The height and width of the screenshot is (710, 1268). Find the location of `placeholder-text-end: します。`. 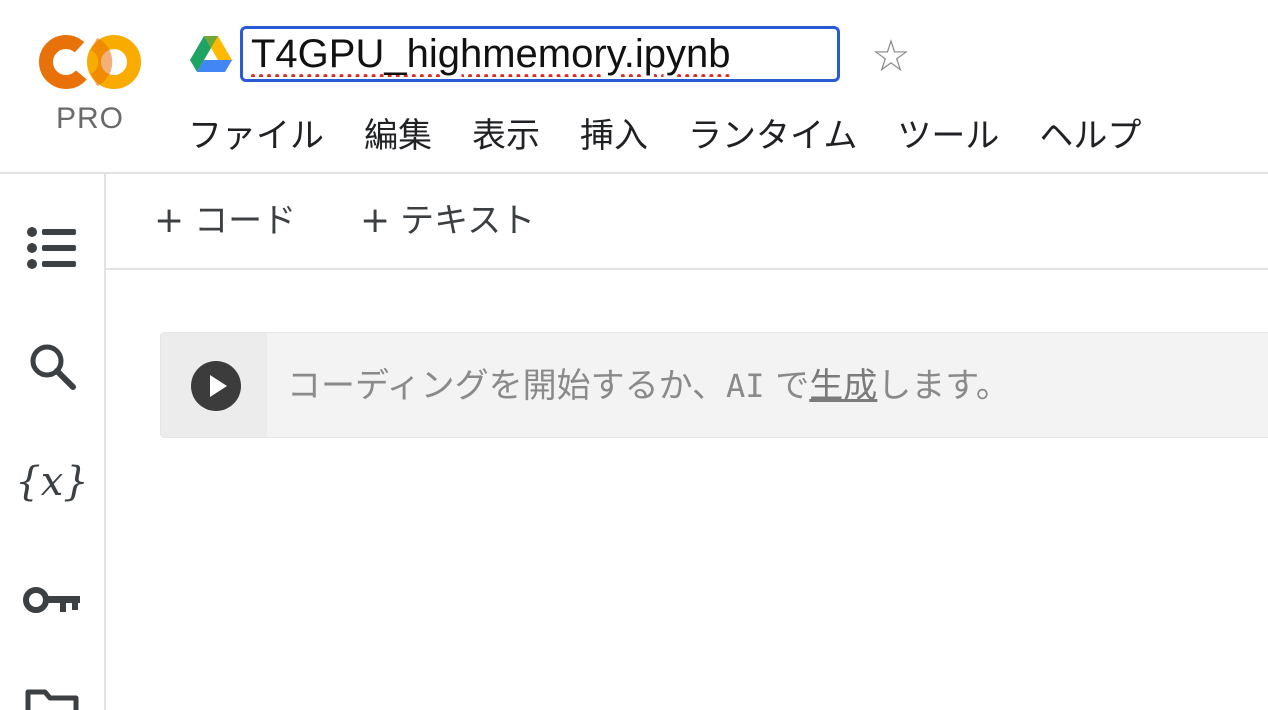

placeholder-text-end: します。 is located at coordinates (943, 386).